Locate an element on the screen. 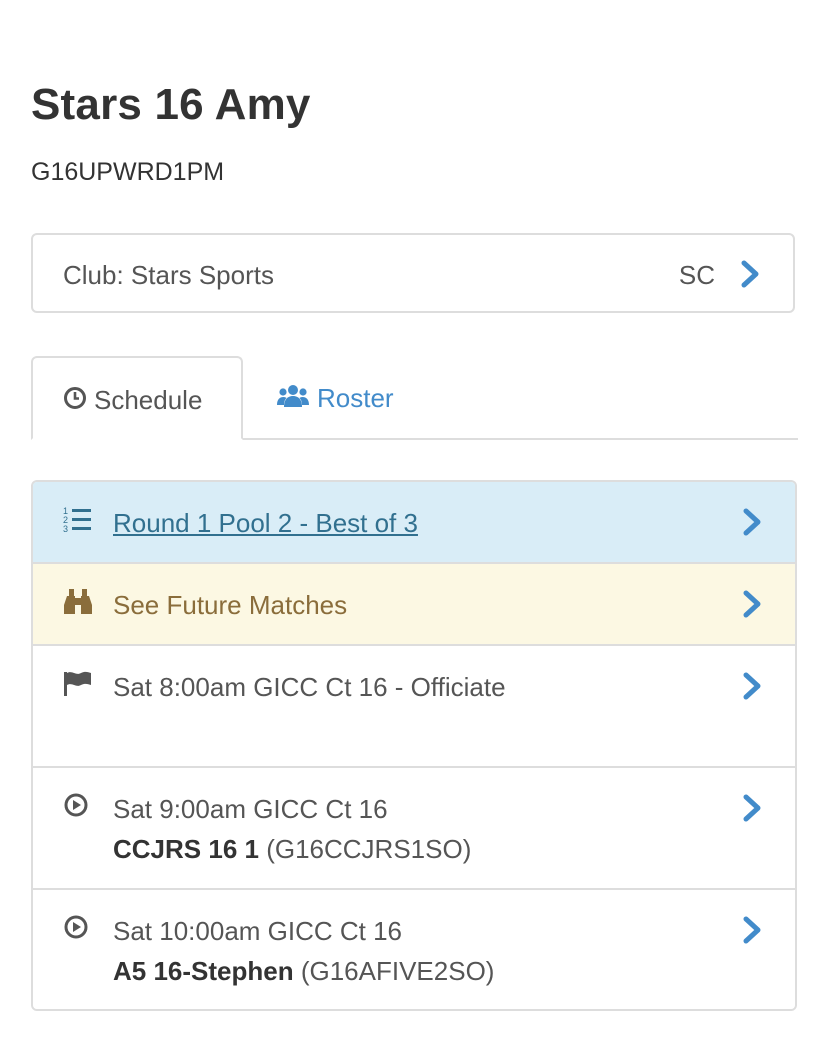 Image resolution: width=828 pixels, height=1043 pixels. svg-text: 3 is located at coordinates (65, 529).